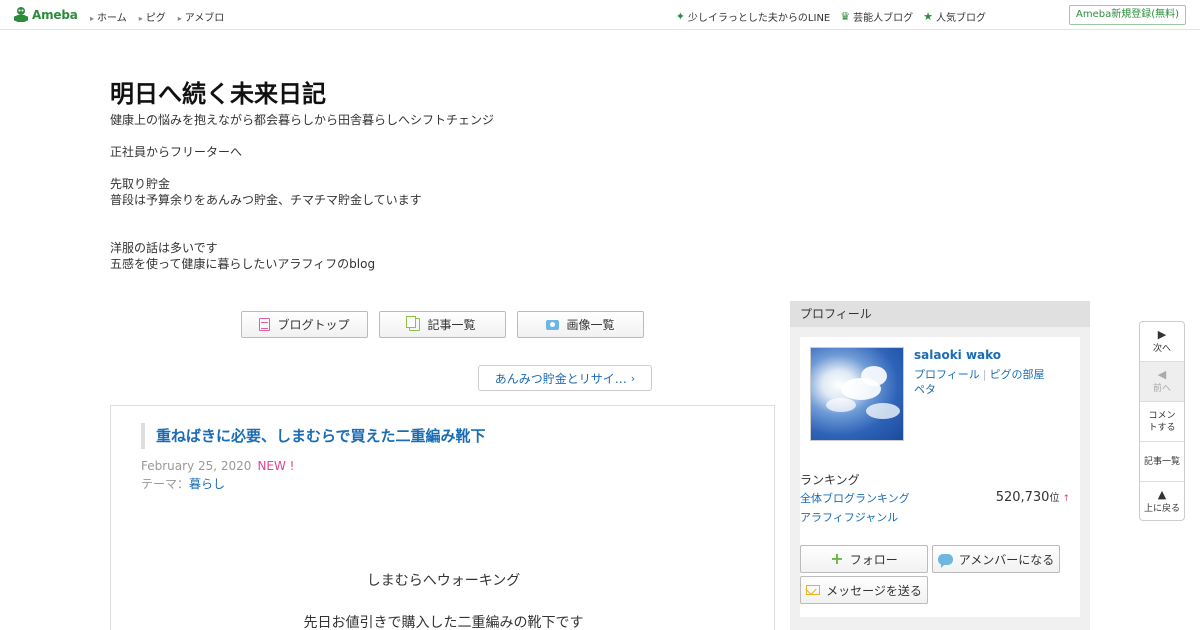  I want to click on next-label: 次へ, so click(1161, 348).